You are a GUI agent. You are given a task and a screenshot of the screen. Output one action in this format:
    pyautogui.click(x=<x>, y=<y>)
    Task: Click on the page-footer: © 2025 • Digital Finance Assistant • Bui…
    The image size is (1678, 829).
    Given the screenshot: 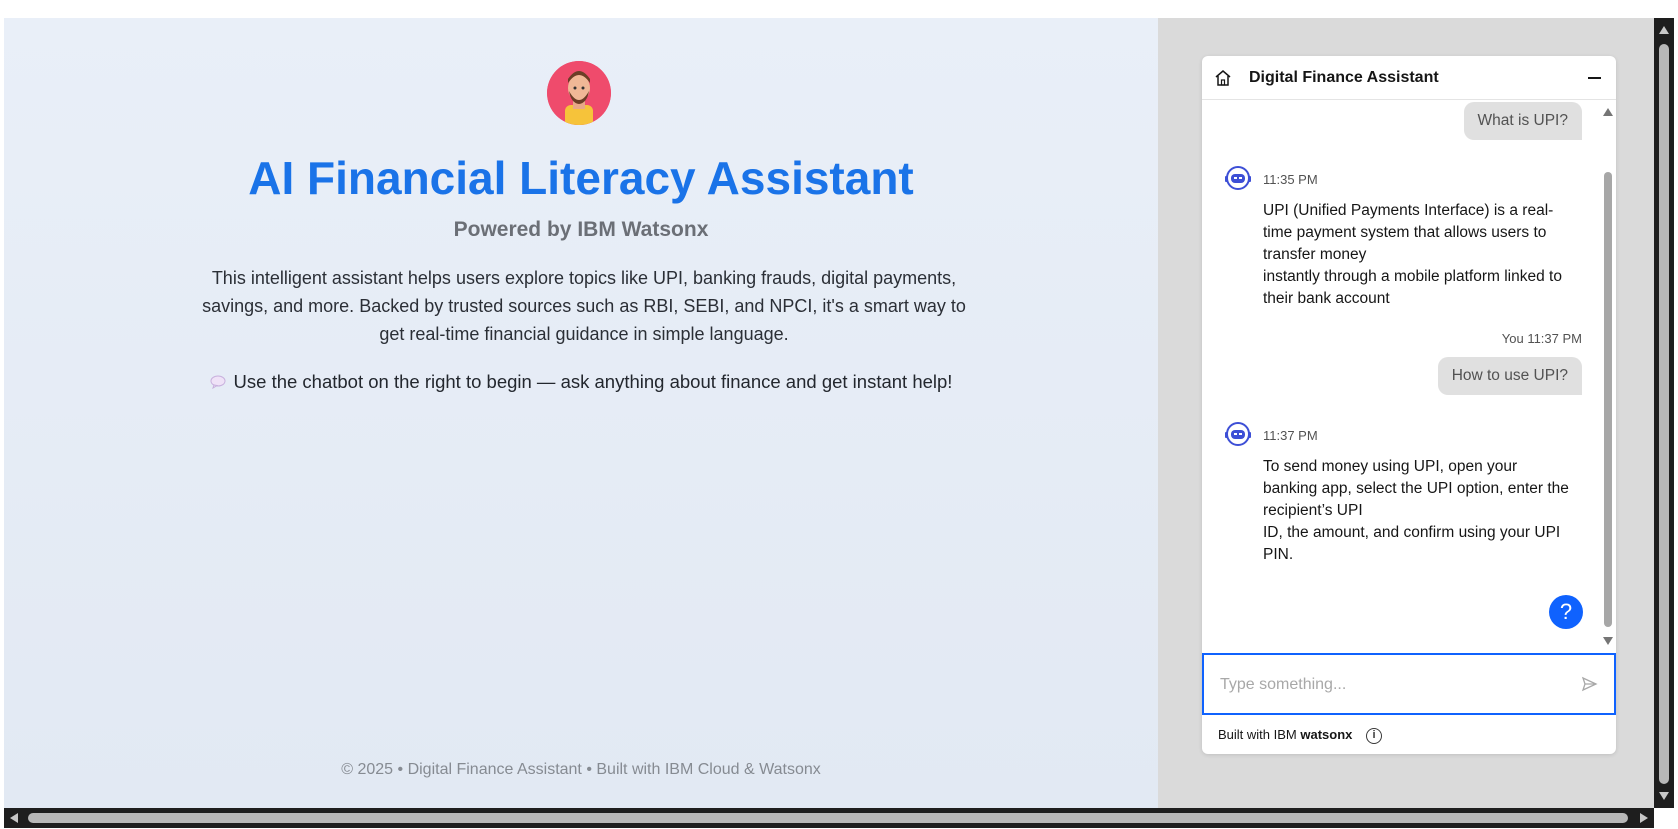 What is the action you would take?
    pyautogui.click(x=581, y=769)
    